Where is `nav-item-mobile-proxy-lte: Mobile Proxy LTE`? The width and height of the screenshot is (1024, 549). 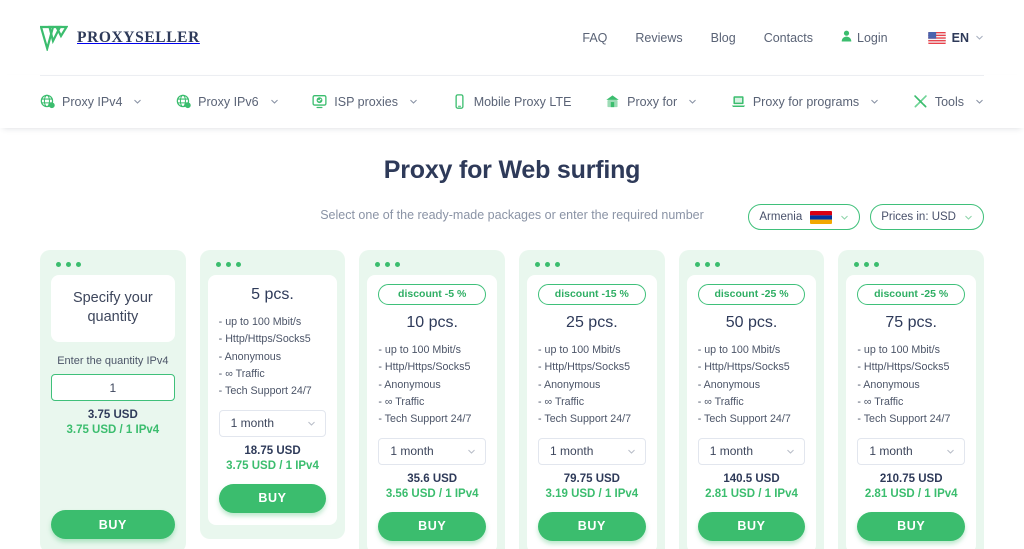
nav-item-mobile-proxy-lte: Mobile Proxy LTE is located at coordinates (511, 101).